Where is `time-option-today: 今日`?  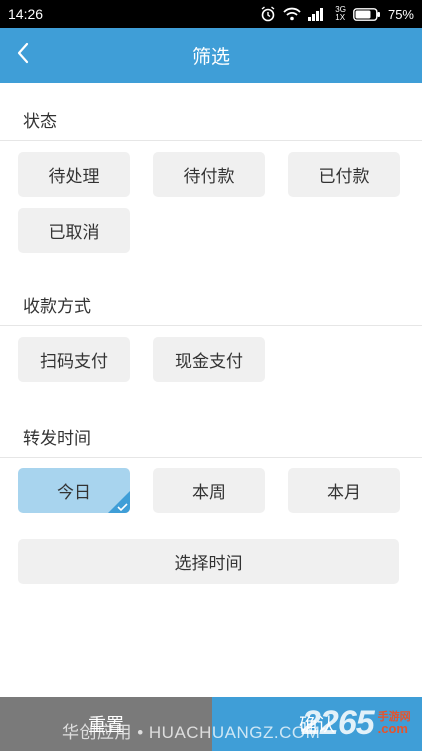
time-option-today: 今日 is located at coordinates (74, 490).